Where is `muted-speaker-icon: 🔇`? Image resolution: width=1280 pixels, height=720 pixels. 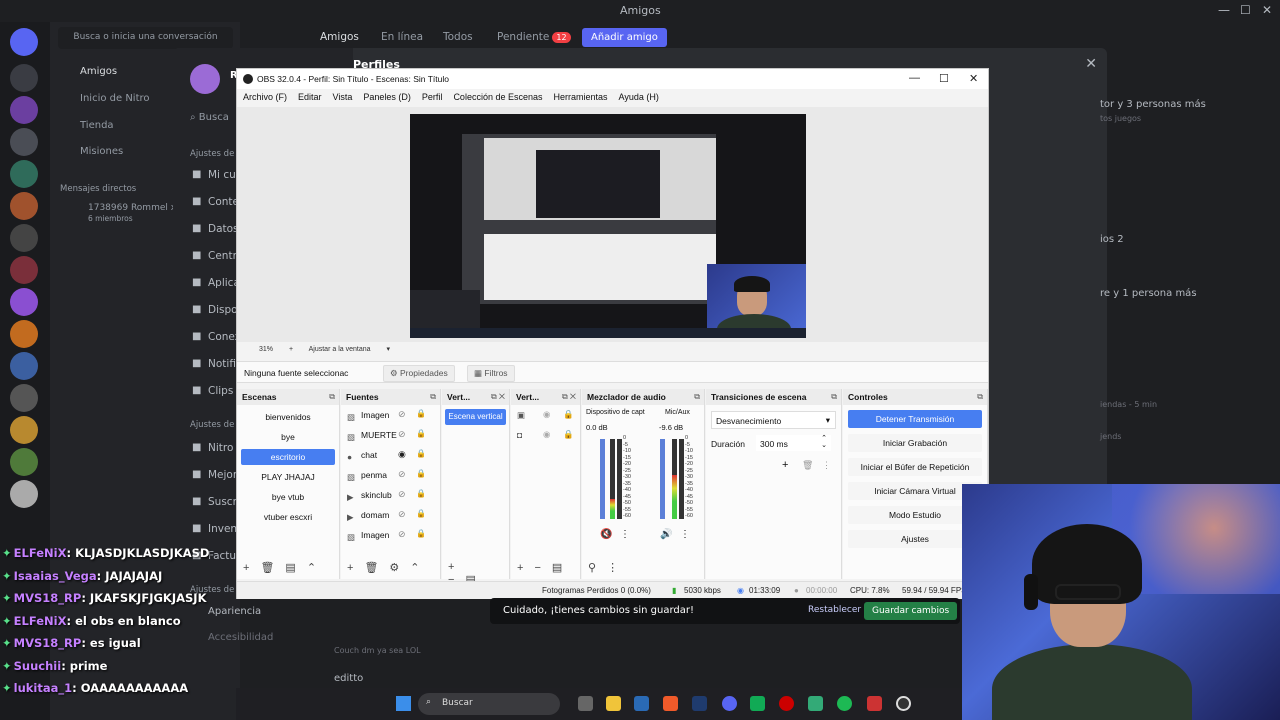 muted-speaker-icon: 🔇 is located at coordinates (606, 534).